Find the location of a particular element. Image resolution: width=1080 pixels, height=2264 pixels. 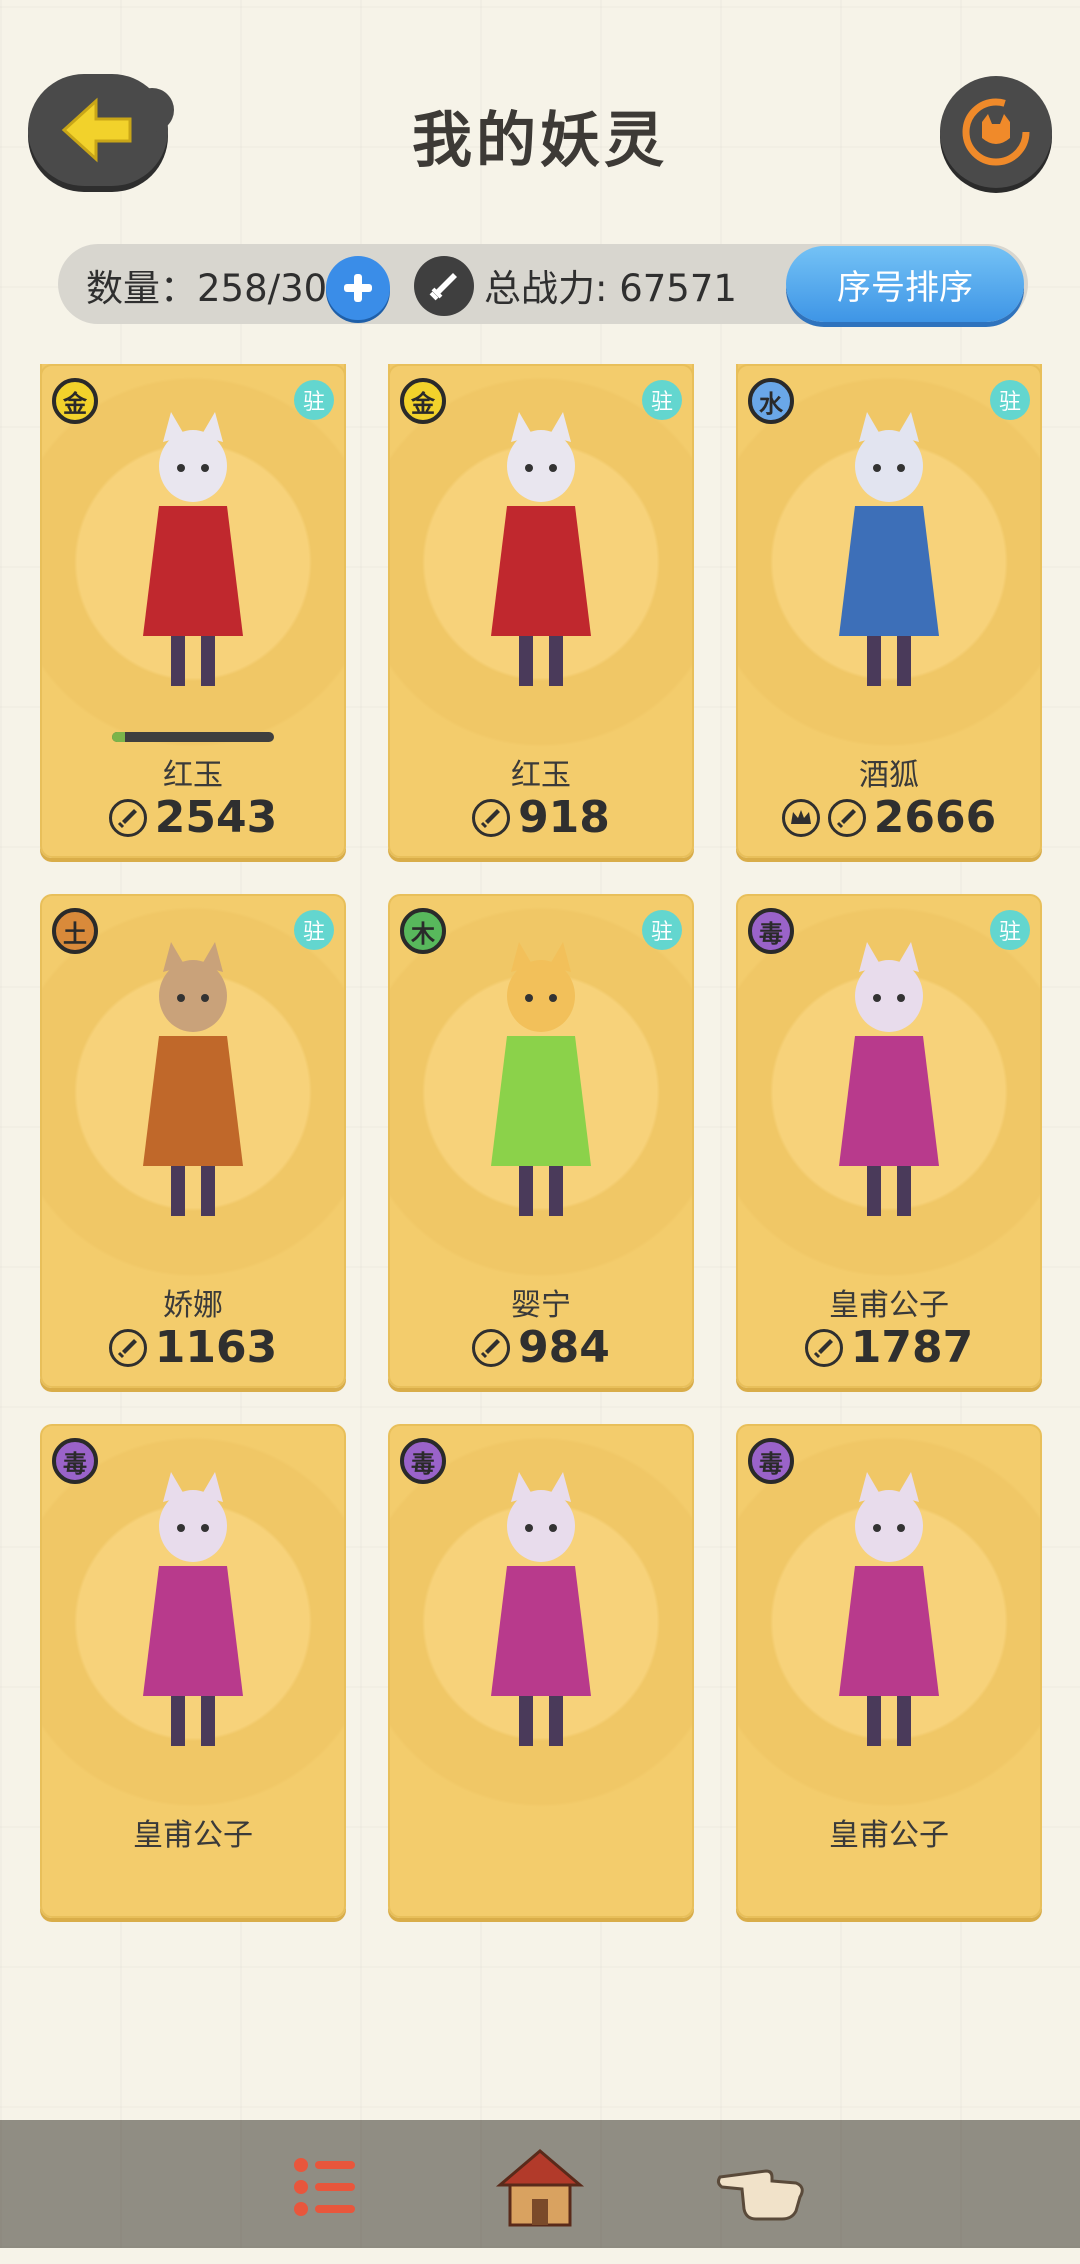

home-button is located at coordinates (540, 2187).